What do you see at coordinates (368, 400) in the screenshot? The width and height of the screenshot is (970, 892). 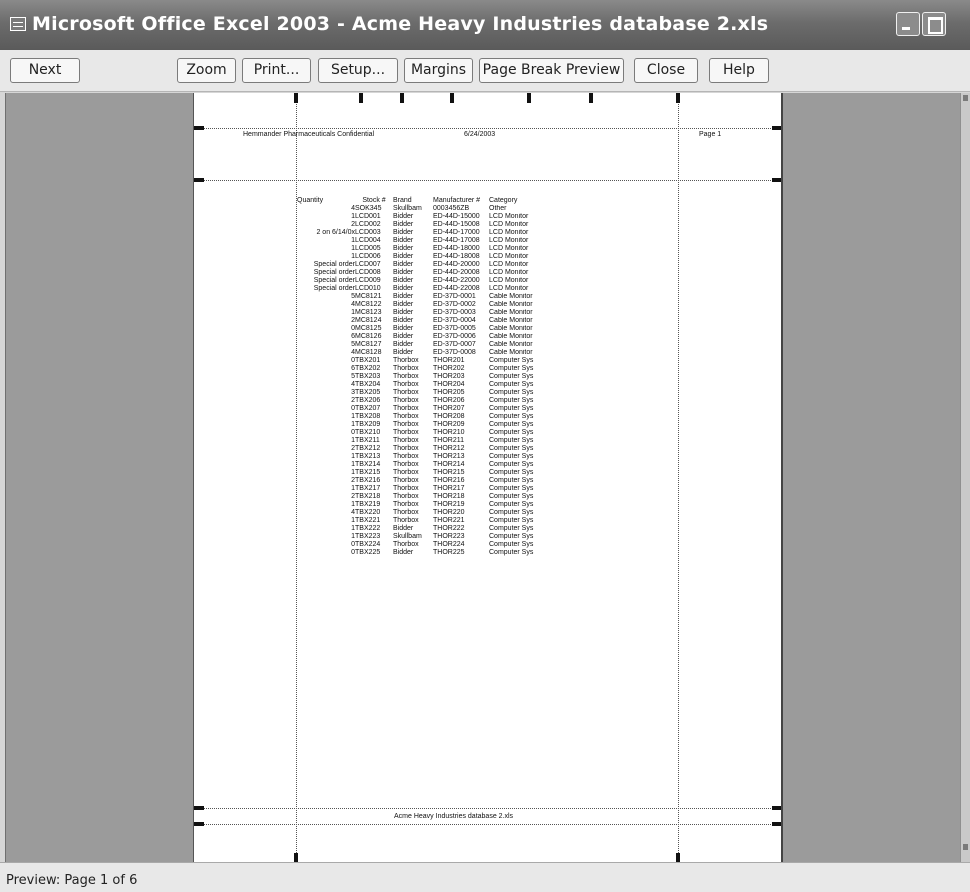 I see `table-cell: TBX206` at bounding box center [368, 400].